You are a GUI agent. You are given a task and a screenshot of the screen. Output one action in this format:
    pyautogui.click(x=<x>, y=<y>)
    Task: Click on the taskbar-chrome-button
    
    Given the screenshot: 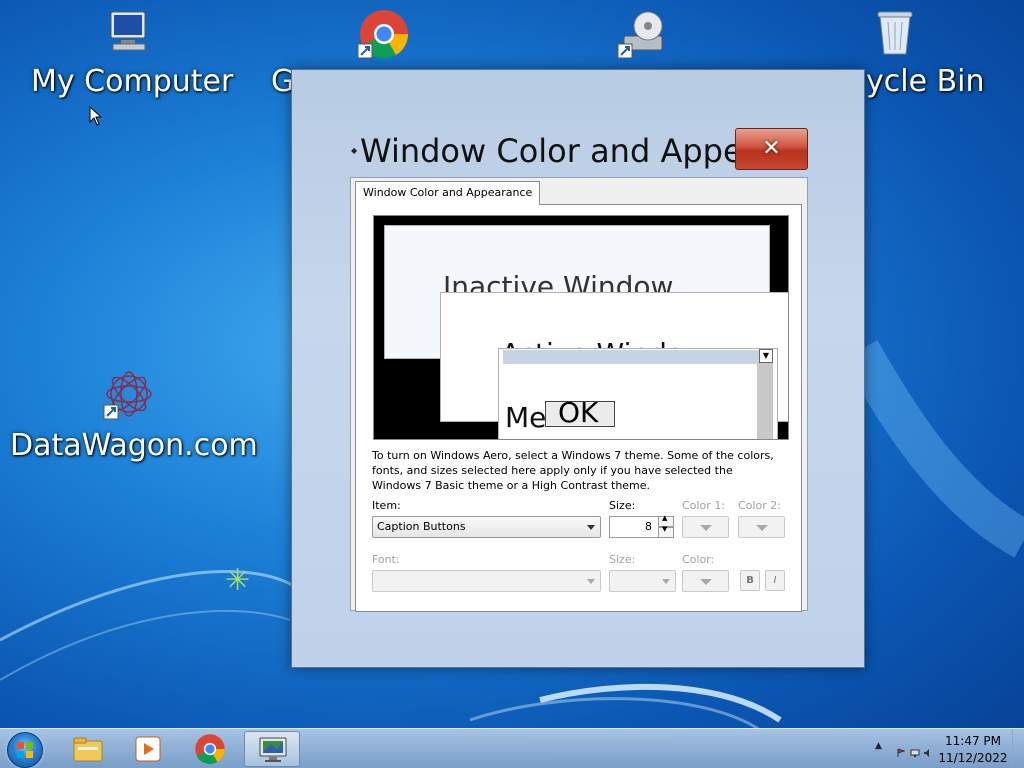 What is the action you would take?
    pyautogui.click(x=210, y=749)
    